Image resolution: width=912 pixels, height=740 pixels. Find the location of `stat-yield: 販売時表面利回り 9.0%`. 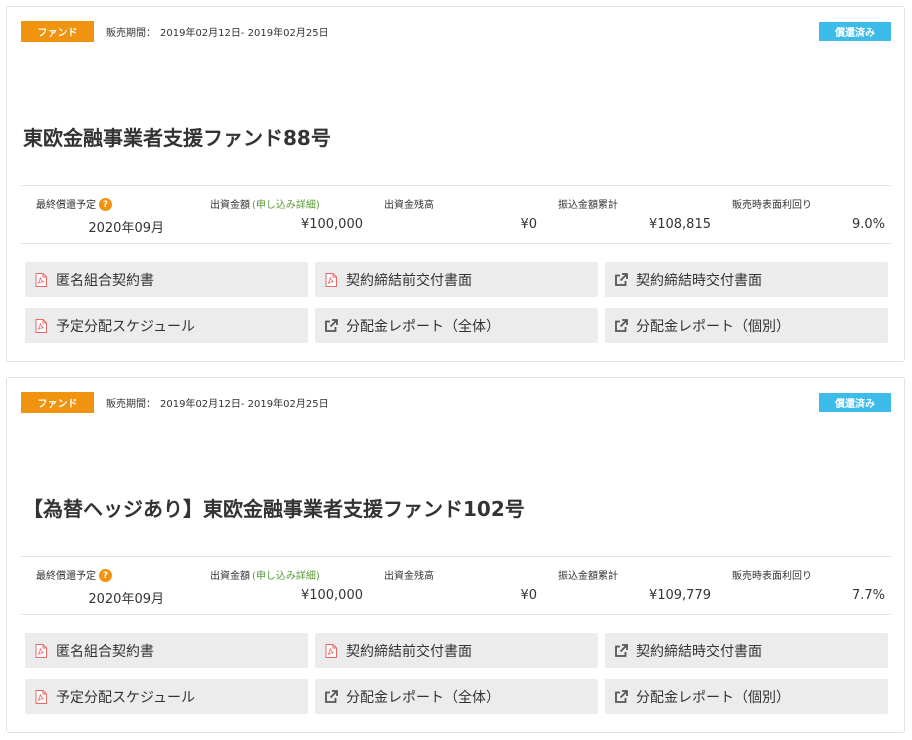

stat-yield: 販売時表面利回り 9.0% is located at coordinates (804, 214).